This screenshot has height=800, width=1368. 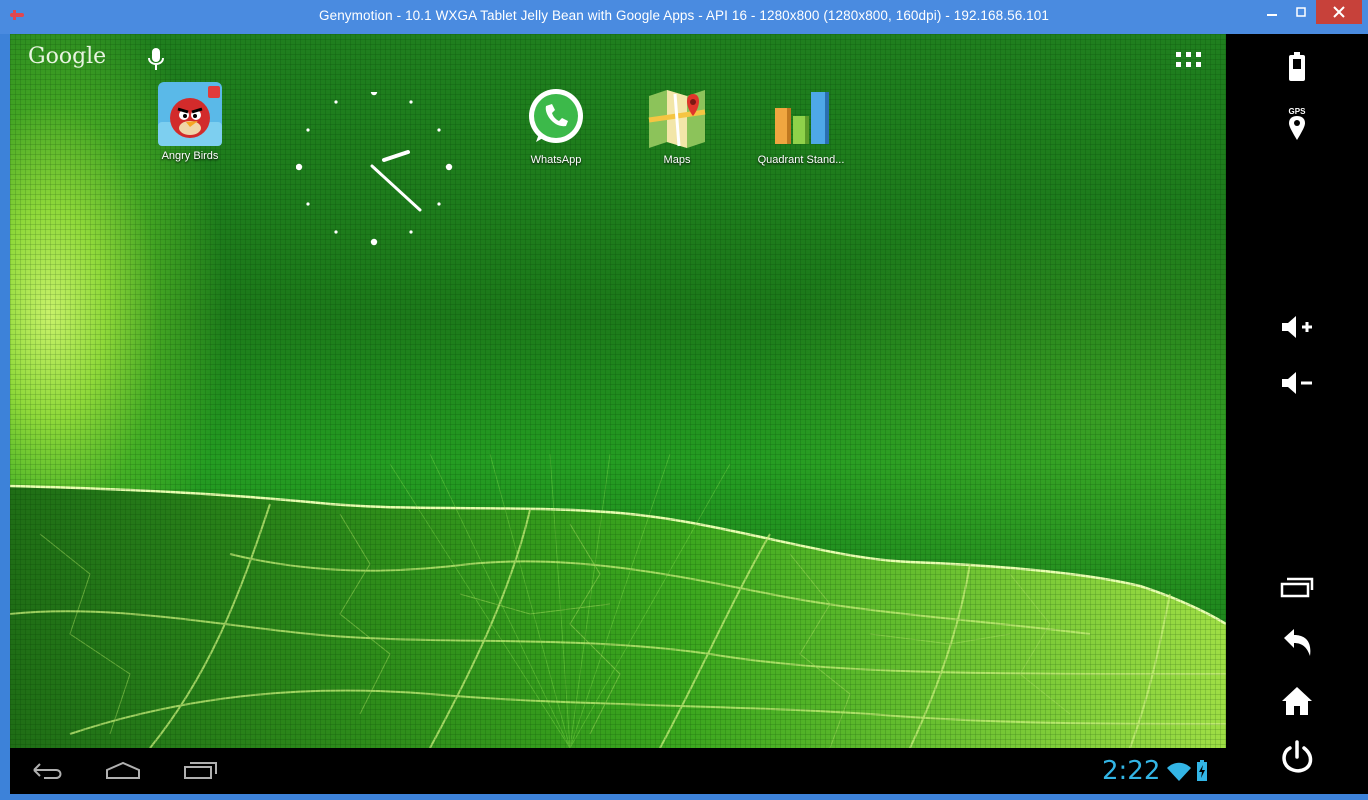 What do you see at coordinates (190, 114) in the screenshot?
I see `angry-birds-icon` at bounding box center [190, 114].